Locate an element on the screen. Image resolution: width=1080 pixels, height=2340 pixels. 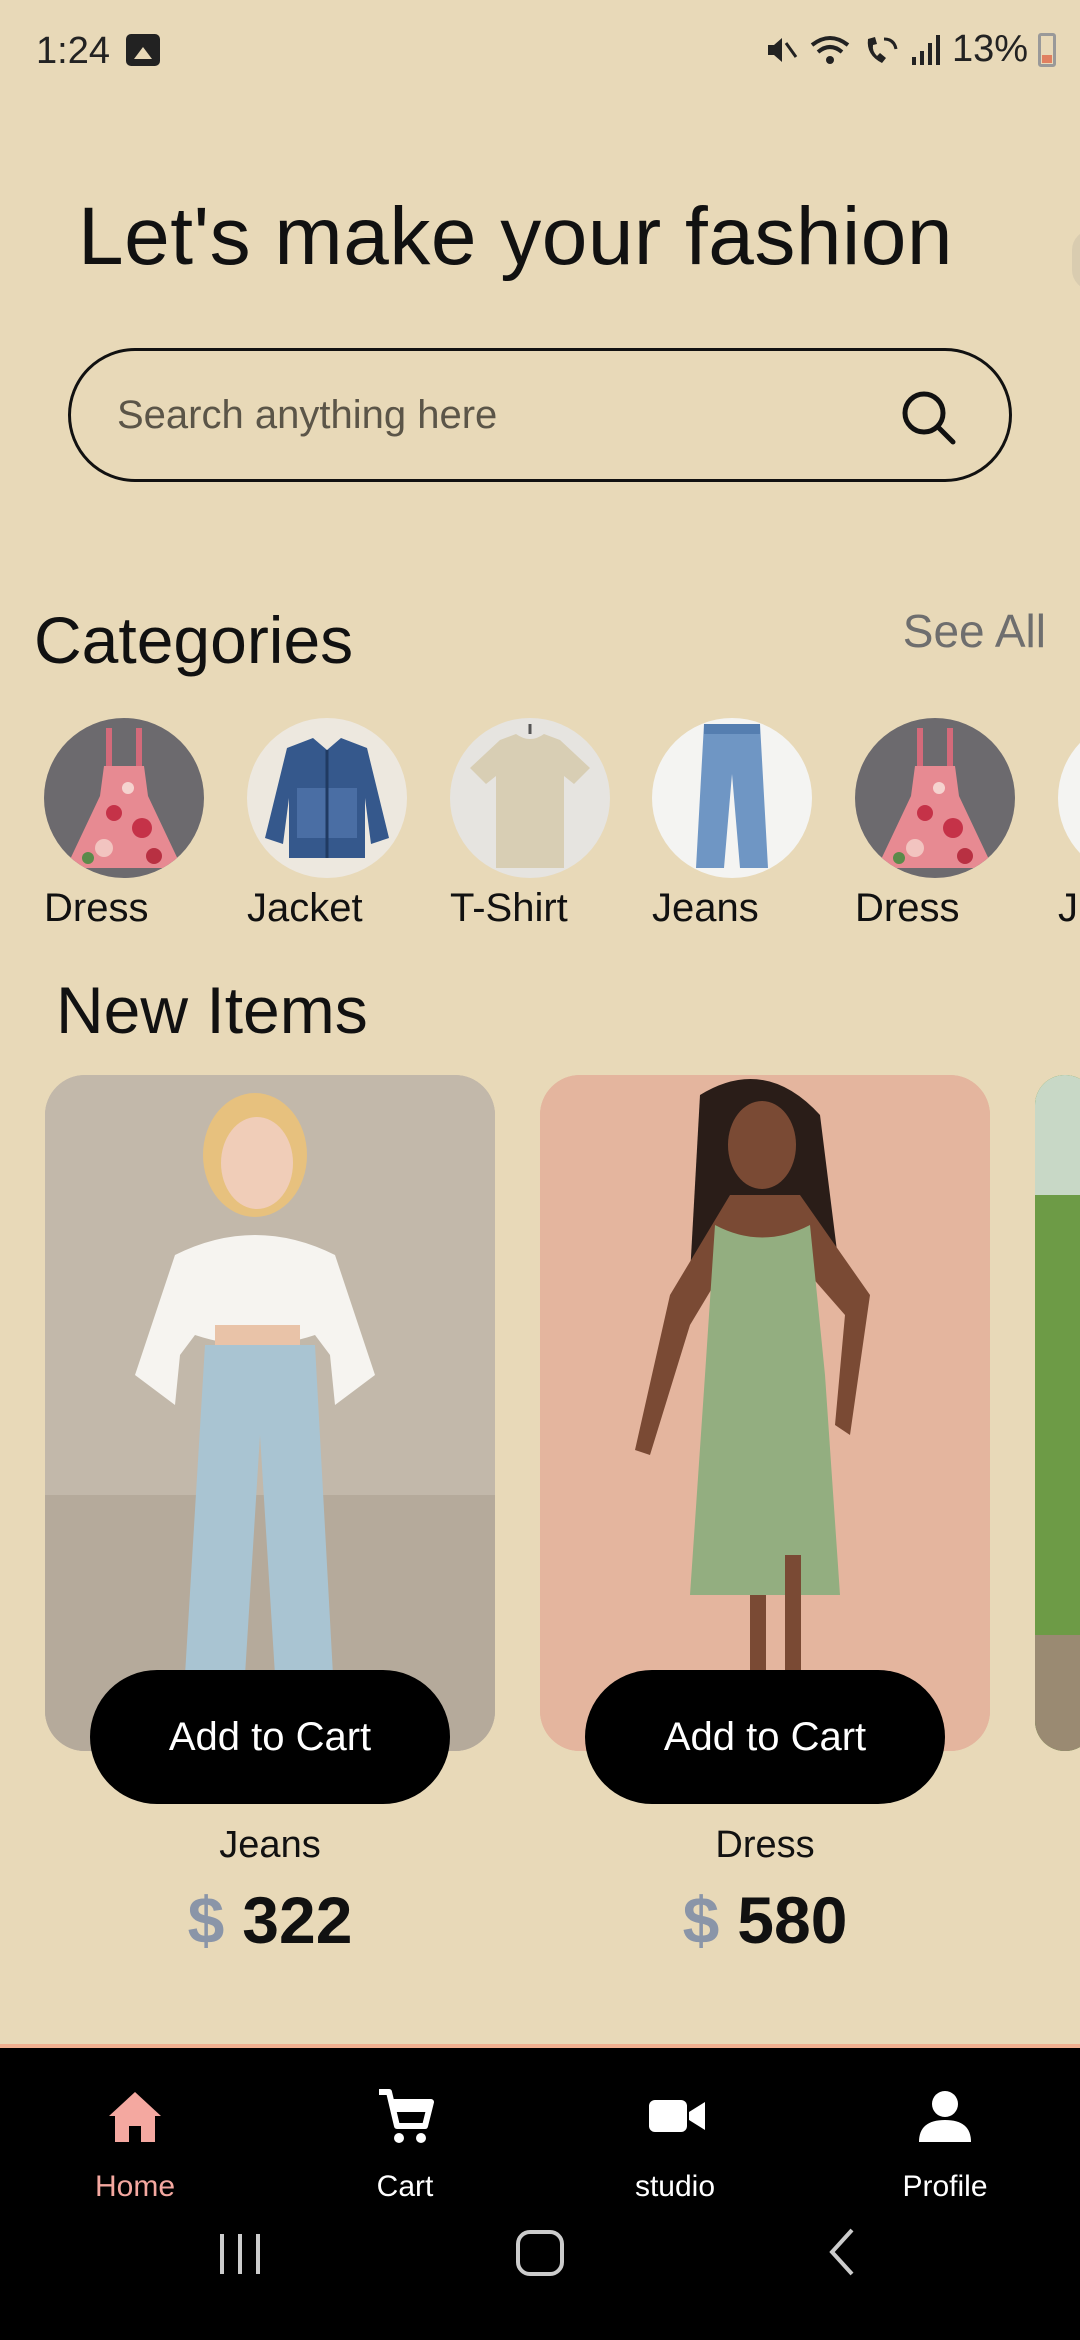
avatar-edge is located at coordinates (1076, 260).